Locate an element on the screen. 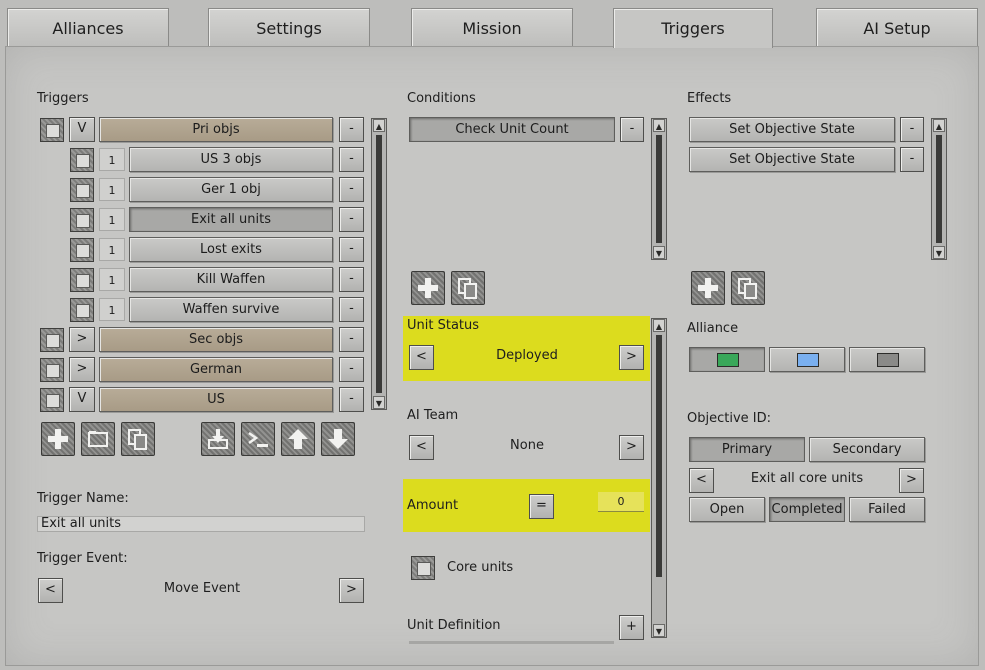  amount-operator-button: = is located at coordinates (541, 506).